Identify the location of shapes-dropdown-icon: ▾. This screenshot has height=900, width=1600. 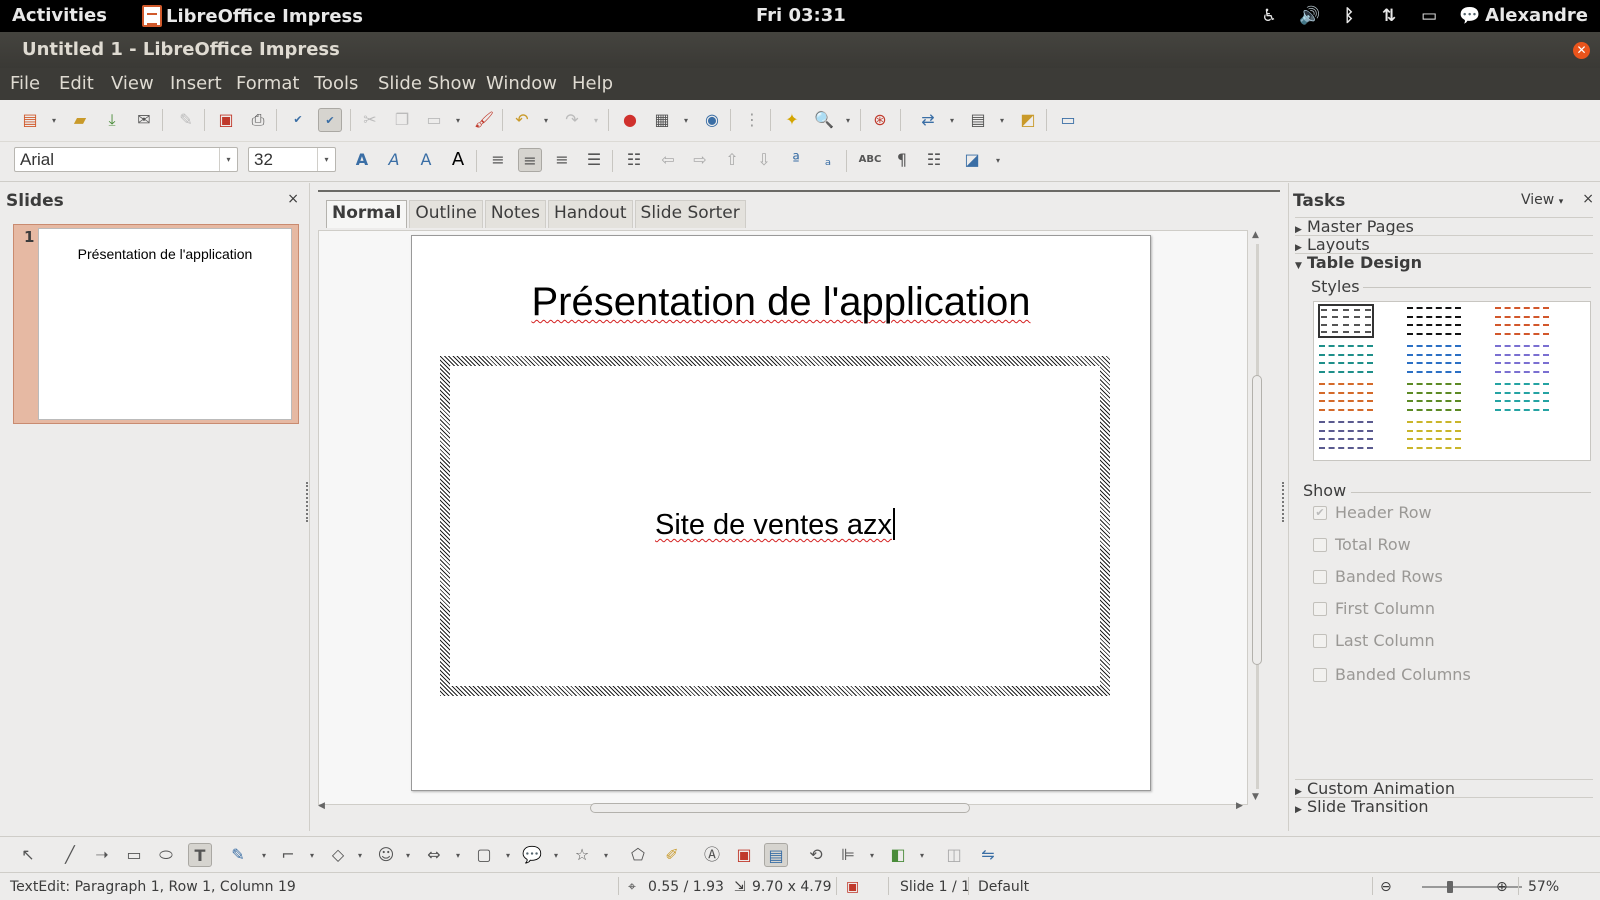
(360, 855).